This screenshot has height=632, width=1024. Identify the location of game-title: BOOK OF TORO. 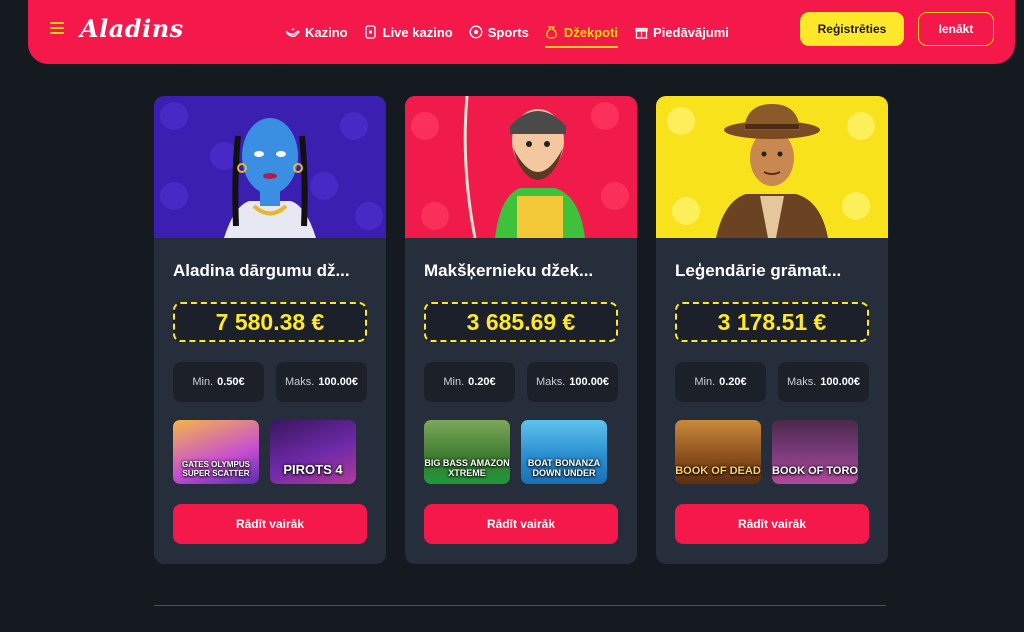
(815, 471).